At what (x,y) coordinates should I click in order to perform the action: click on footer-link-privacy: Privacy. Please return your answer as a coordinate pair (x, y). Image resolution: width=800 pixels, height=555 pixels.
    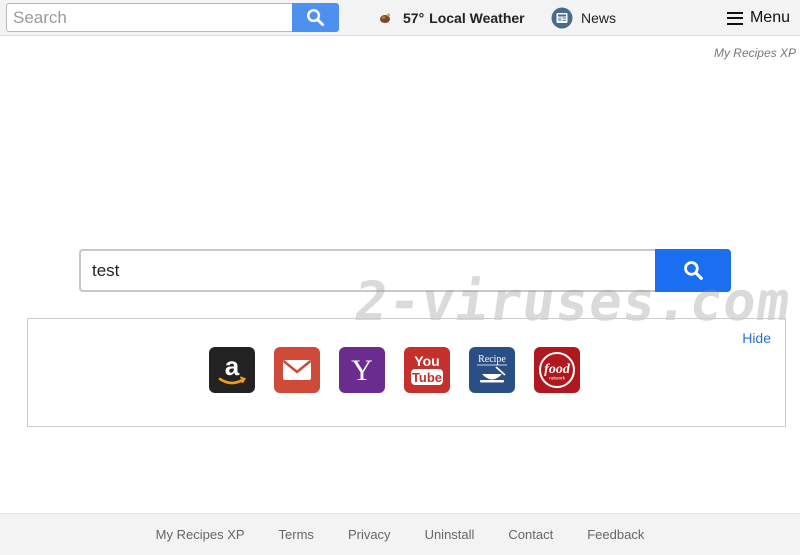
    Looking at the image, I should click on (369, 534).